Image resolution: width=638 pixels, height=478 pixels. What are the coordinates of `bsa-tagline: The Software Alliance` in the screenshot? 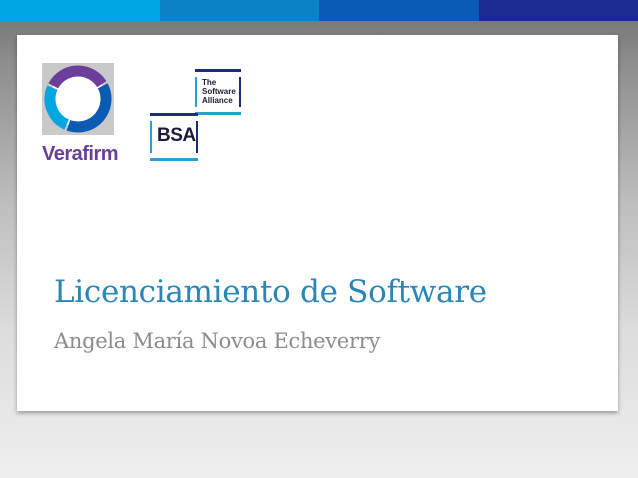 It's located at (219, 91).